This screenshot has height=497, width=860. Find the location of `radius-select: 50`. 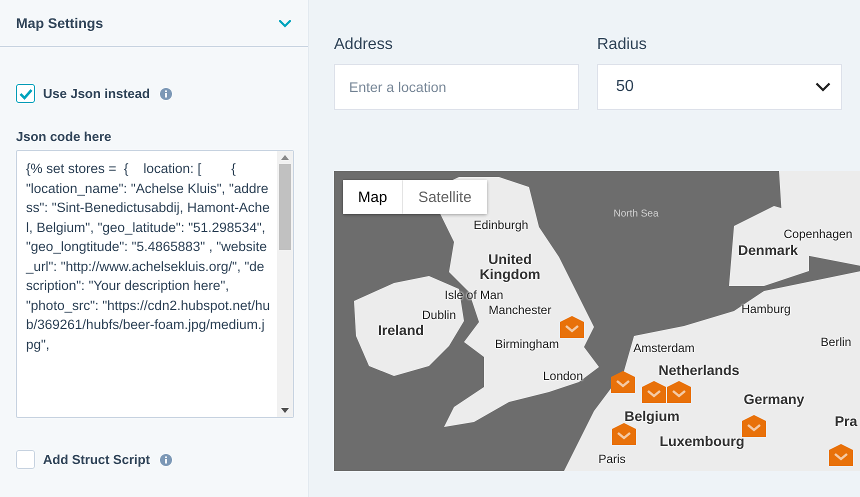

radius-select: 50 is located at coordinates (719, 87).